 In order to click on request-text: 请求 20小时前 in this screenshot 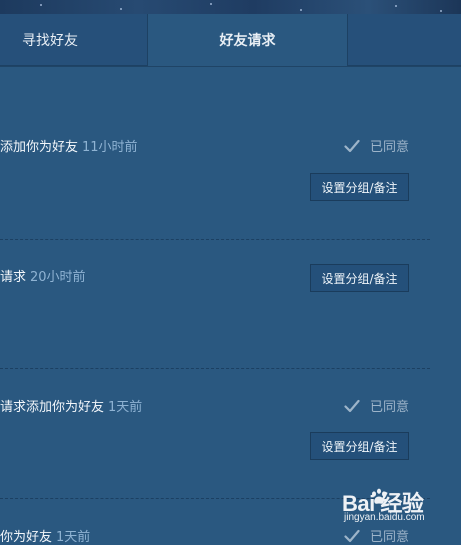, I will do `click(43, 275)`.